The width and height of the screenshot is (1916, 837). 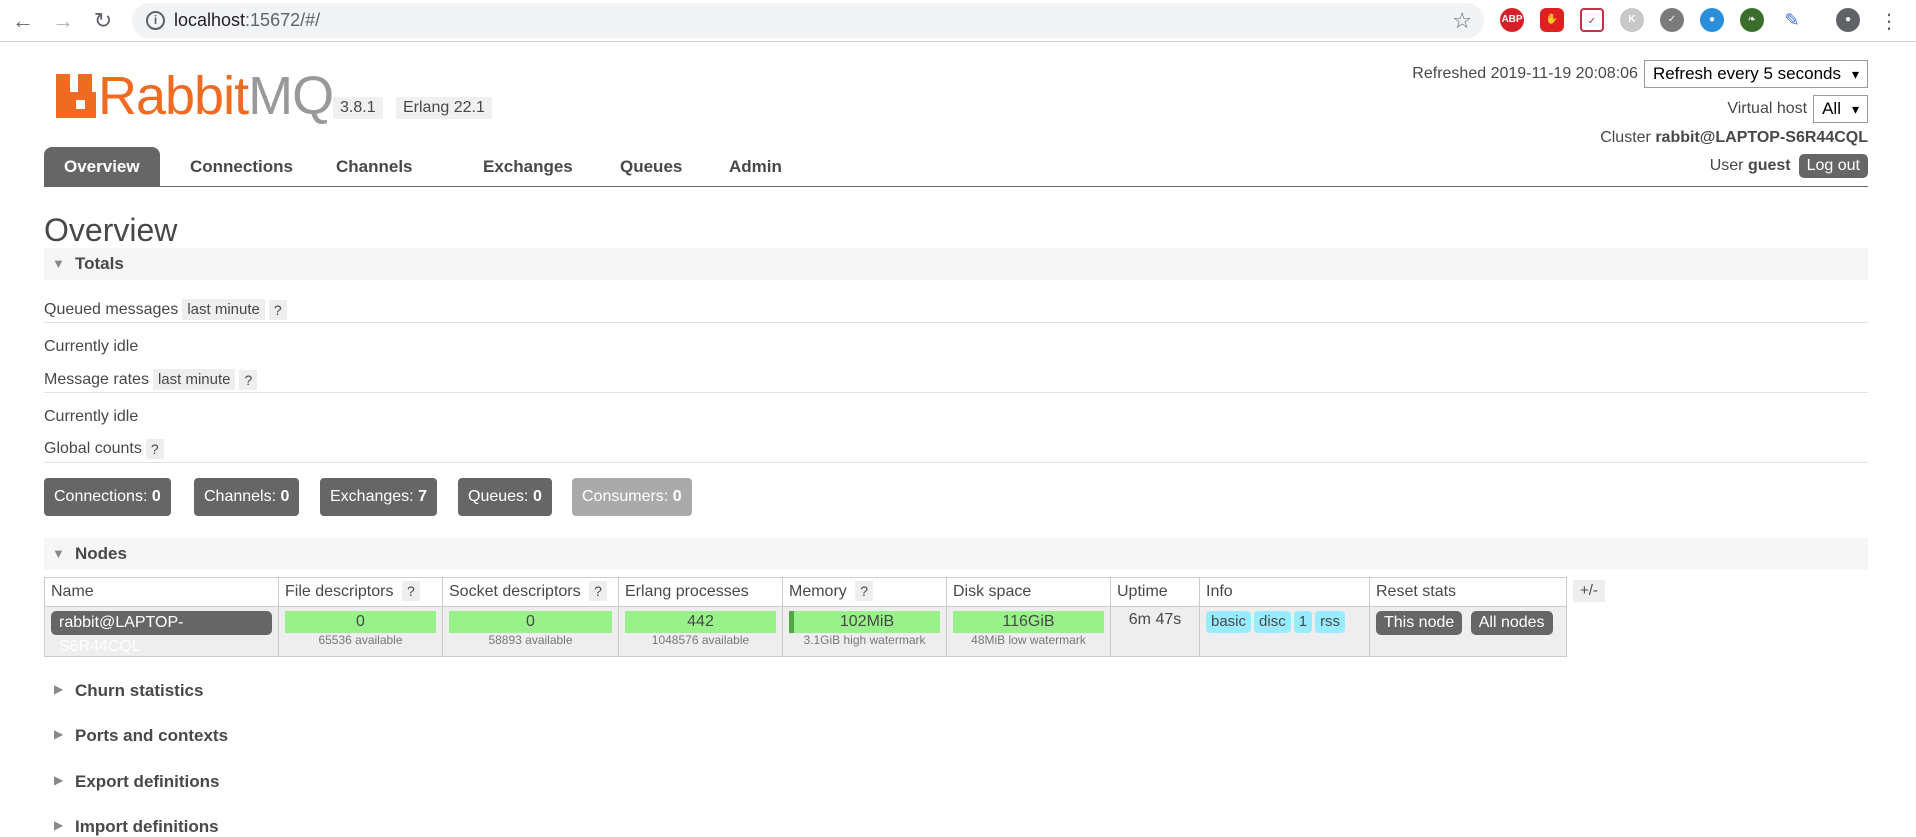 I want to click on tab-connections: Connections, so click(x=241, y=167).